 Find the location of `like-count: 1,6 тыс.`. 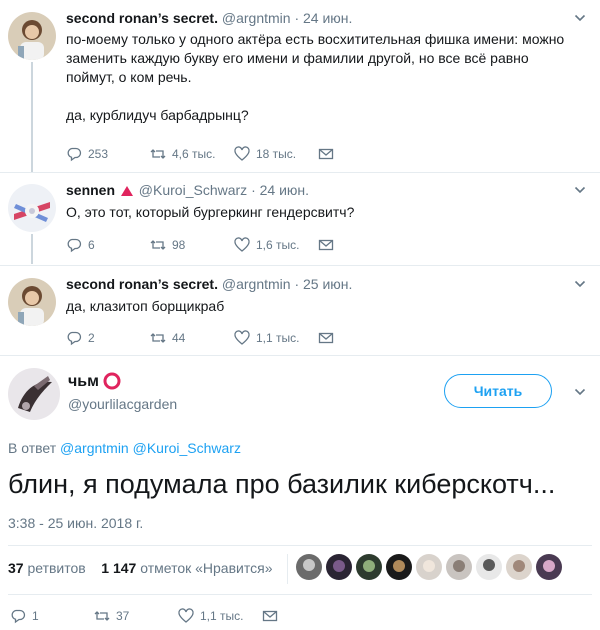

like-count: 1,6 тыс. is located at coordinates (278, 245).